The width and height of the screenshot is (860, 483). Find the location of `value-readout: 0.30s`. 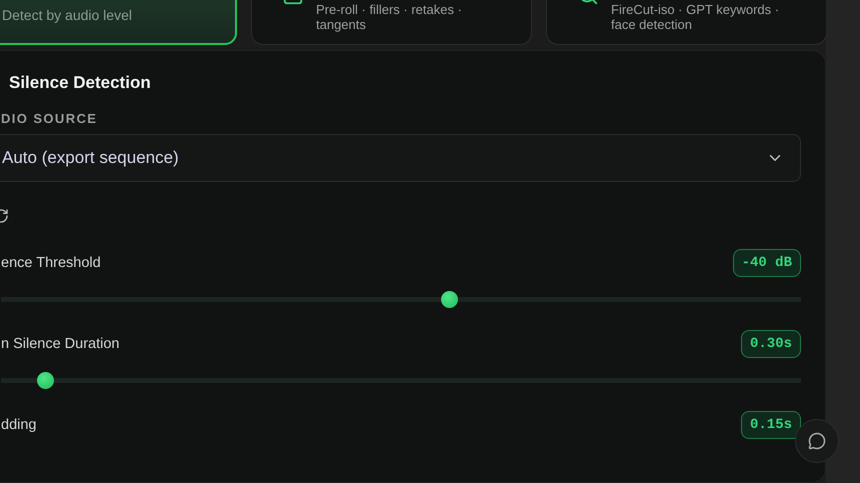

value-readout: 0.30s is located at coordinates (770, 344).